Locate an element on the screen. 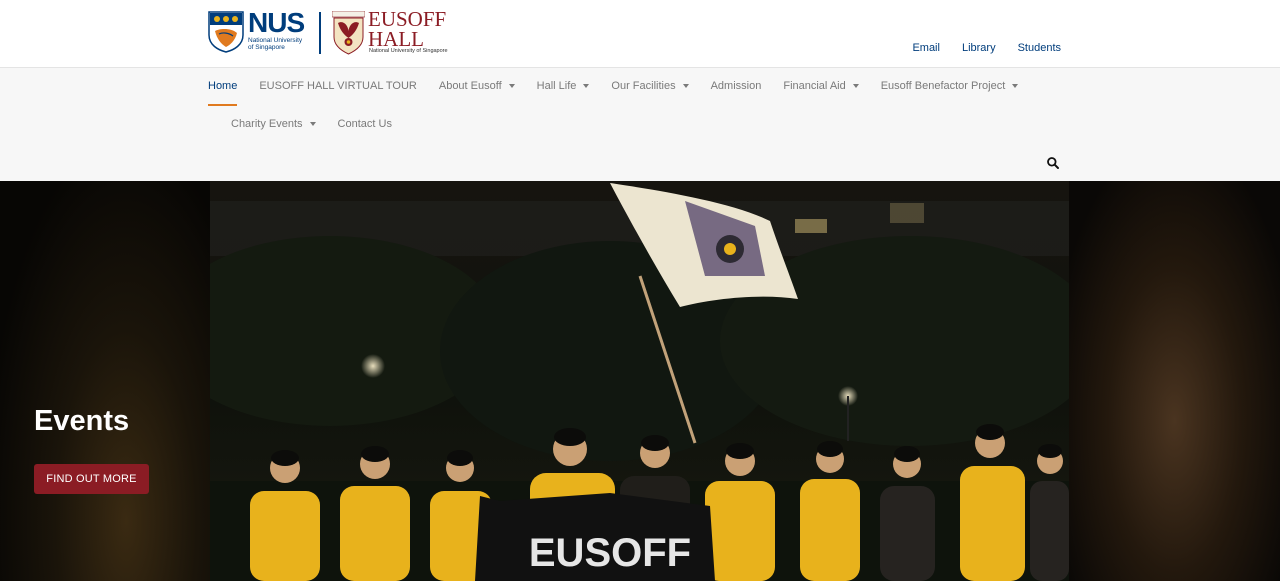  search-icon is located at coordinates (1053, 163).